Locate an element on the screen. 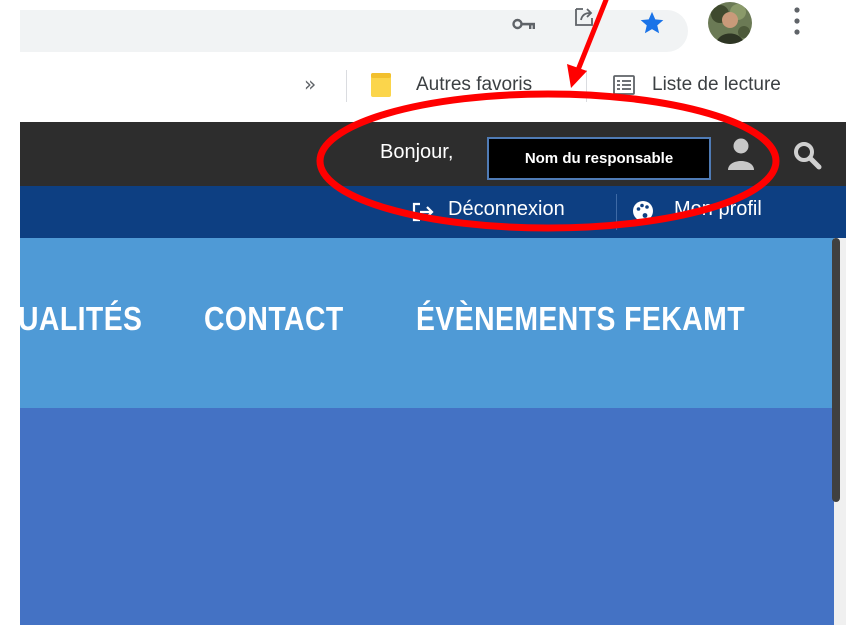 This screenshot has width=846, height=625. username-label: Nom du responsable is located at coordinates (599, 158).